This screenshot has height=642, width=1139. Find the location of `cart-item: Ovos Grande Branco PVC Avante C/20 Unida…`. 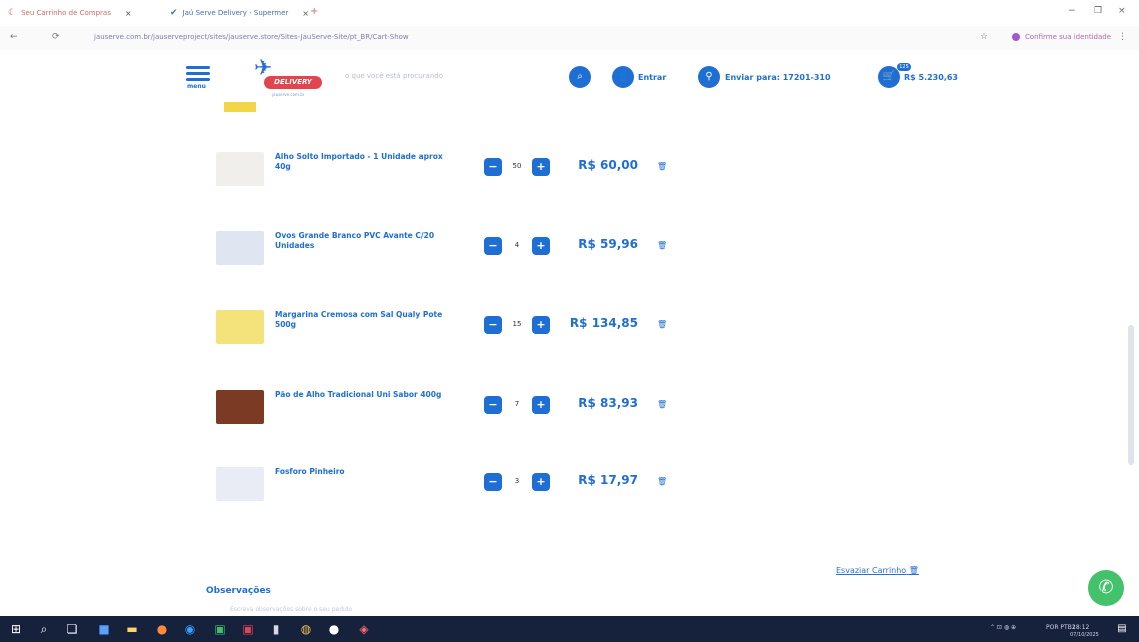

cart-item: Ovos Grande Branco PVC Avante C/20 Unida… is located at coordinates (450, 251).